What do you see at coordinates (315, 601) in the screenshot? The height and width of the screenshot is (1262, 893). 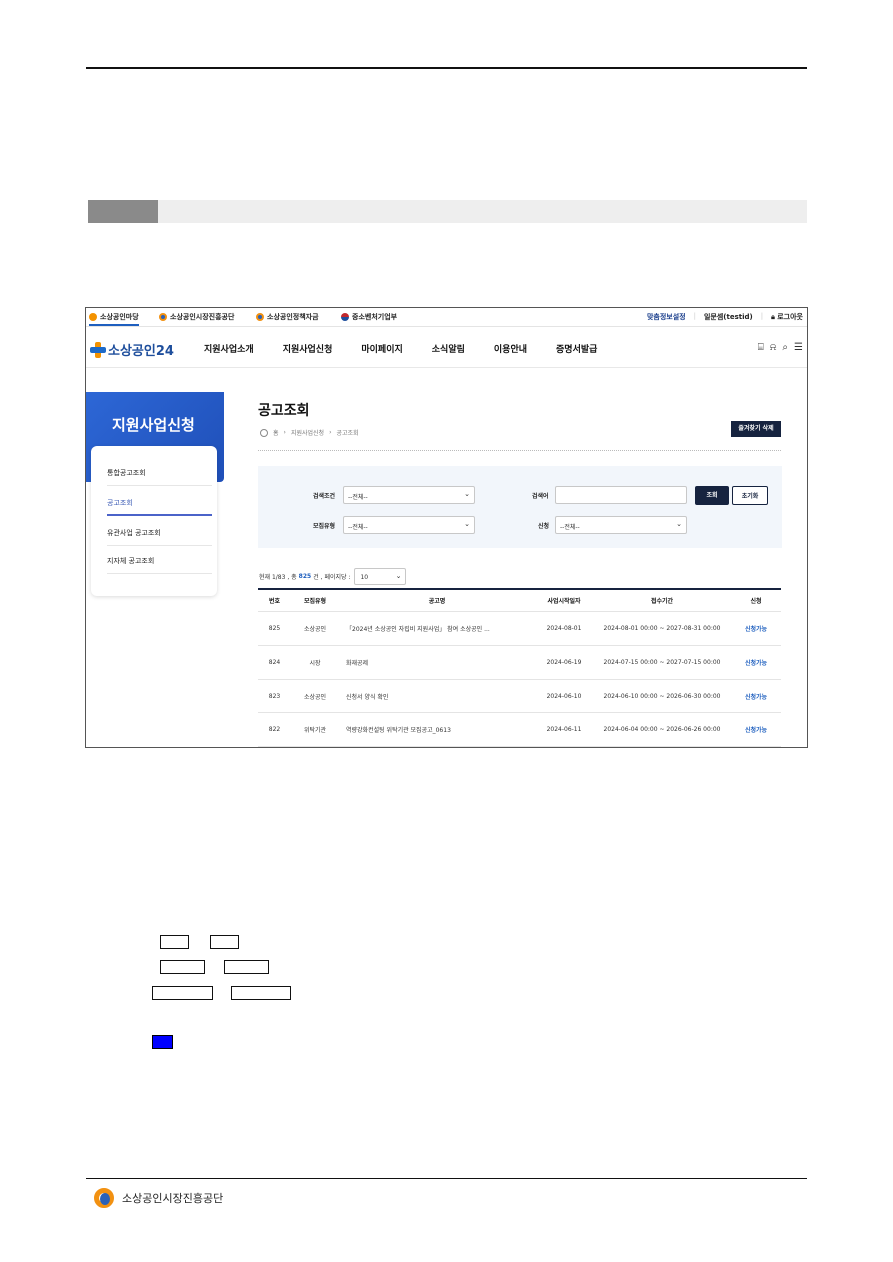 I see `col-header-type: 모집유형` at bounding box center [315, 601].